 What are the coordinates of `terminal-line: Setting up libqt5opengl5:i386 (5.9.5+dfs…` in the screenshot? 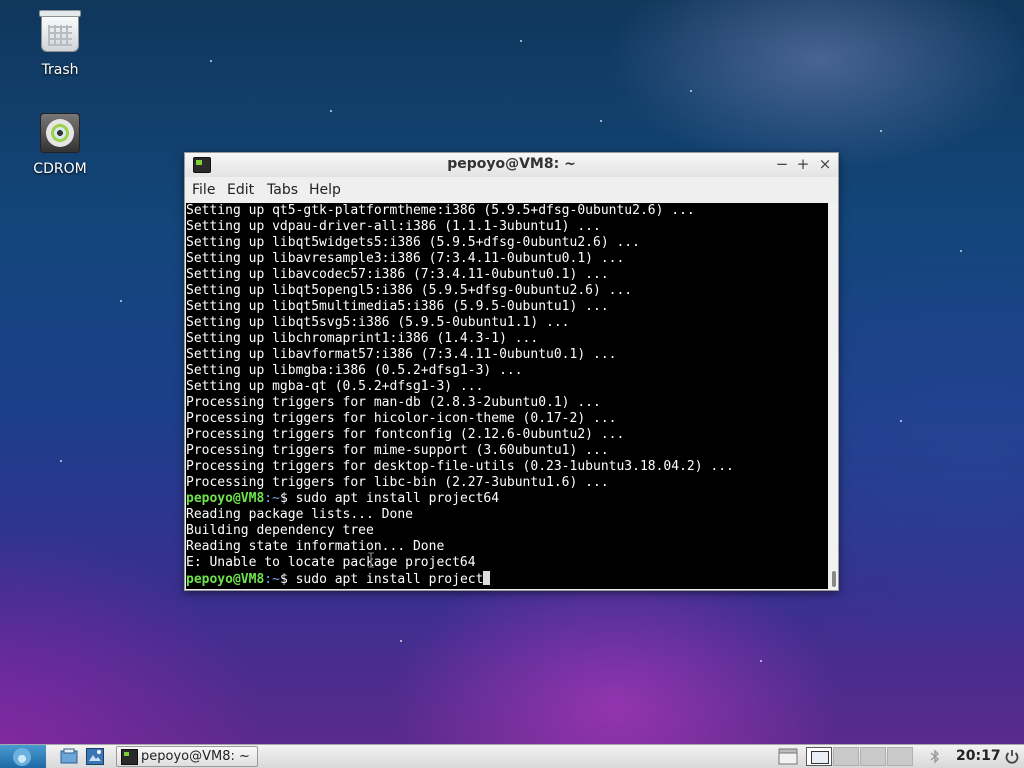 It's located at (409, 290).